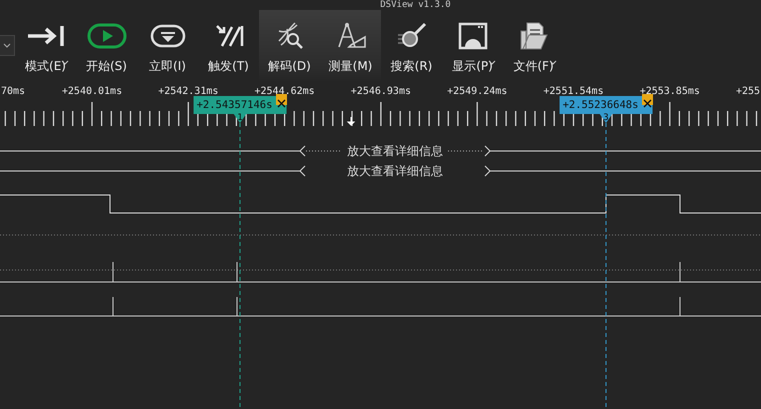  I want to click on toolbar-button: 搜索(R), so click(411, 46).